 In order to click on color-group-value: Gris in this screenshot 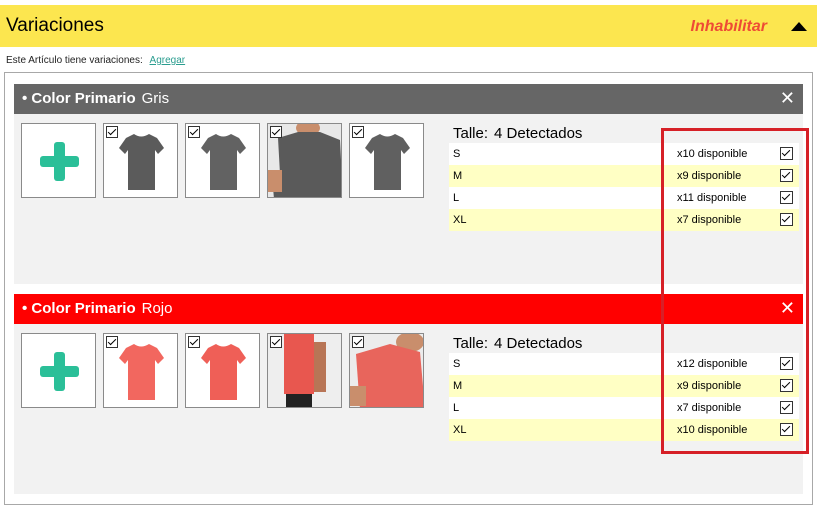, I will do `click(155, 98)`.